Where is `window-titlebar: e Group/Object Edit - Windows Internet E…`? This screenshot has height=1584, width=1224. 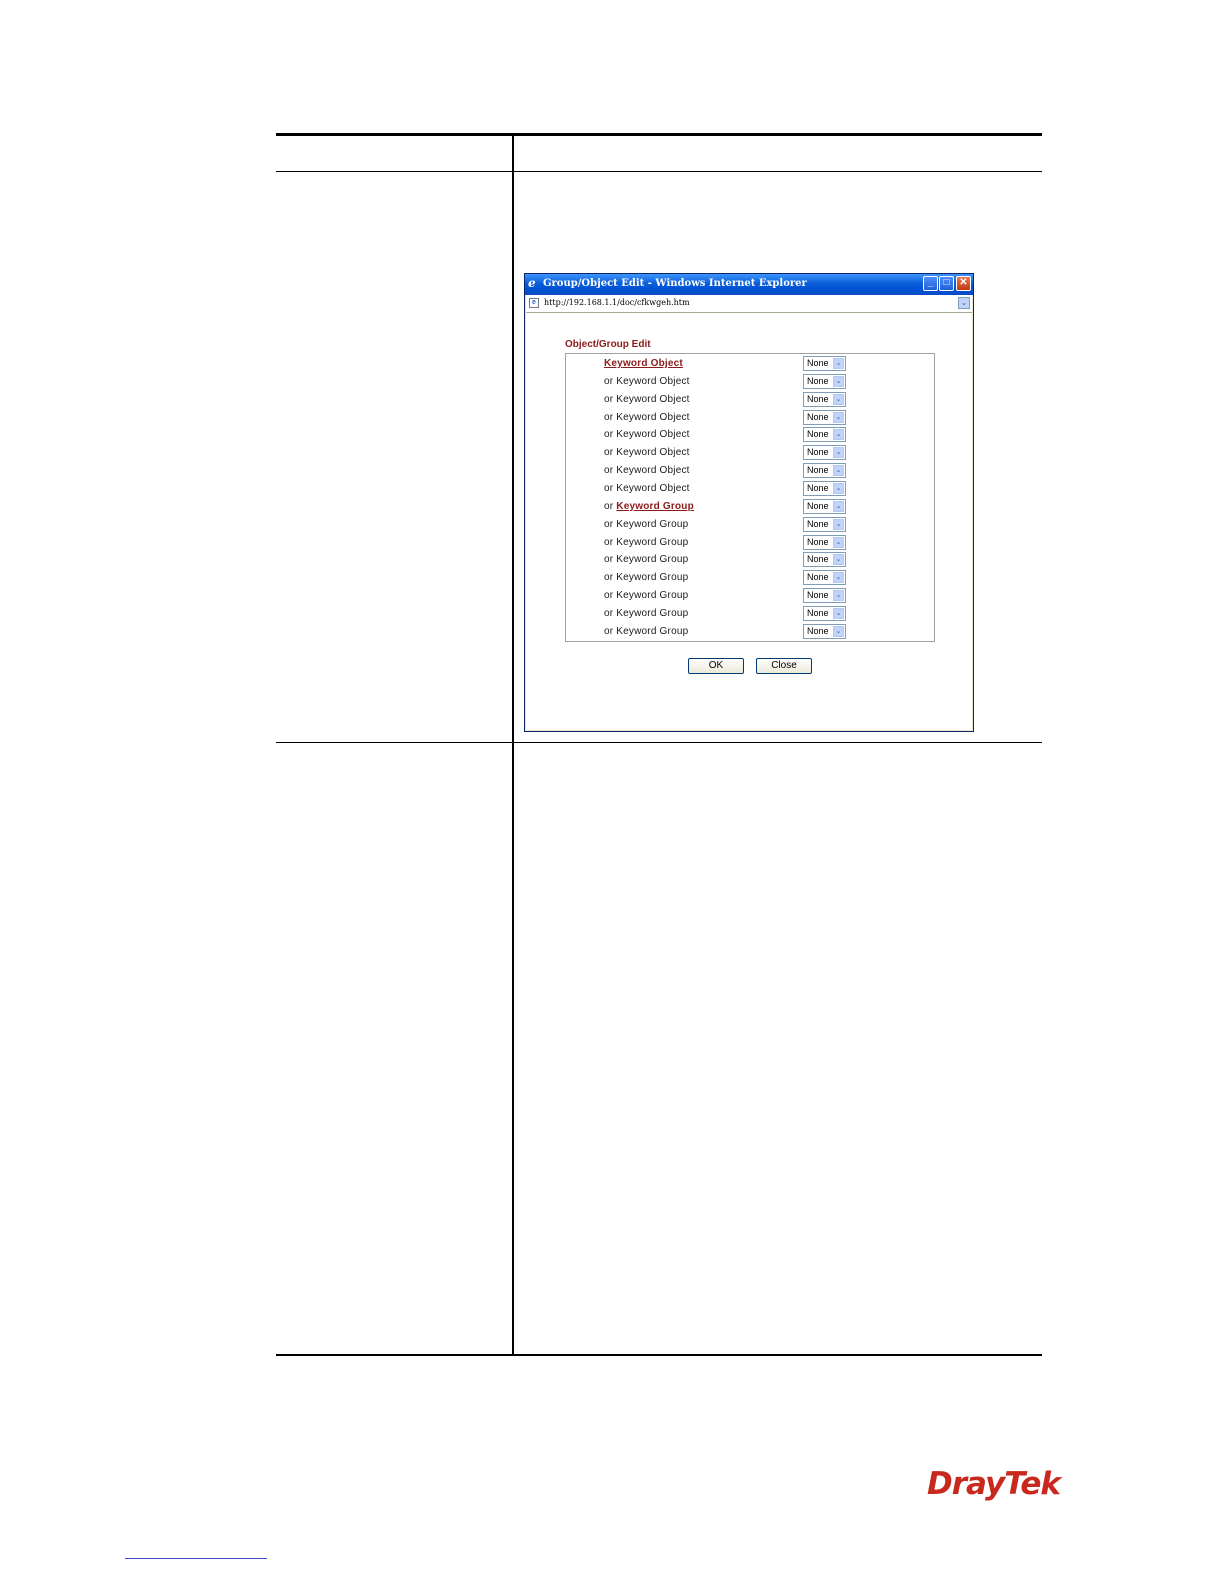
window-titlebar: e Group/Object Edit - Windows Internet E… is located at coordinates (749, 284).